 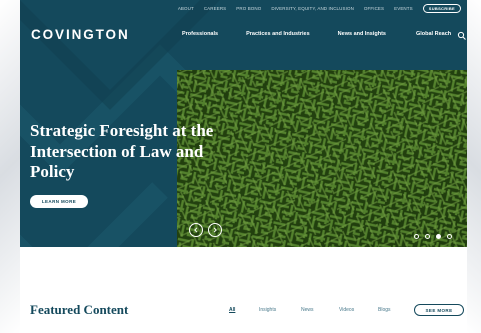 What do you see at coordinates (433, 34) in the screenshot?
I see `nav-global-reach: Global Reach` at bounding box center [433, 34].